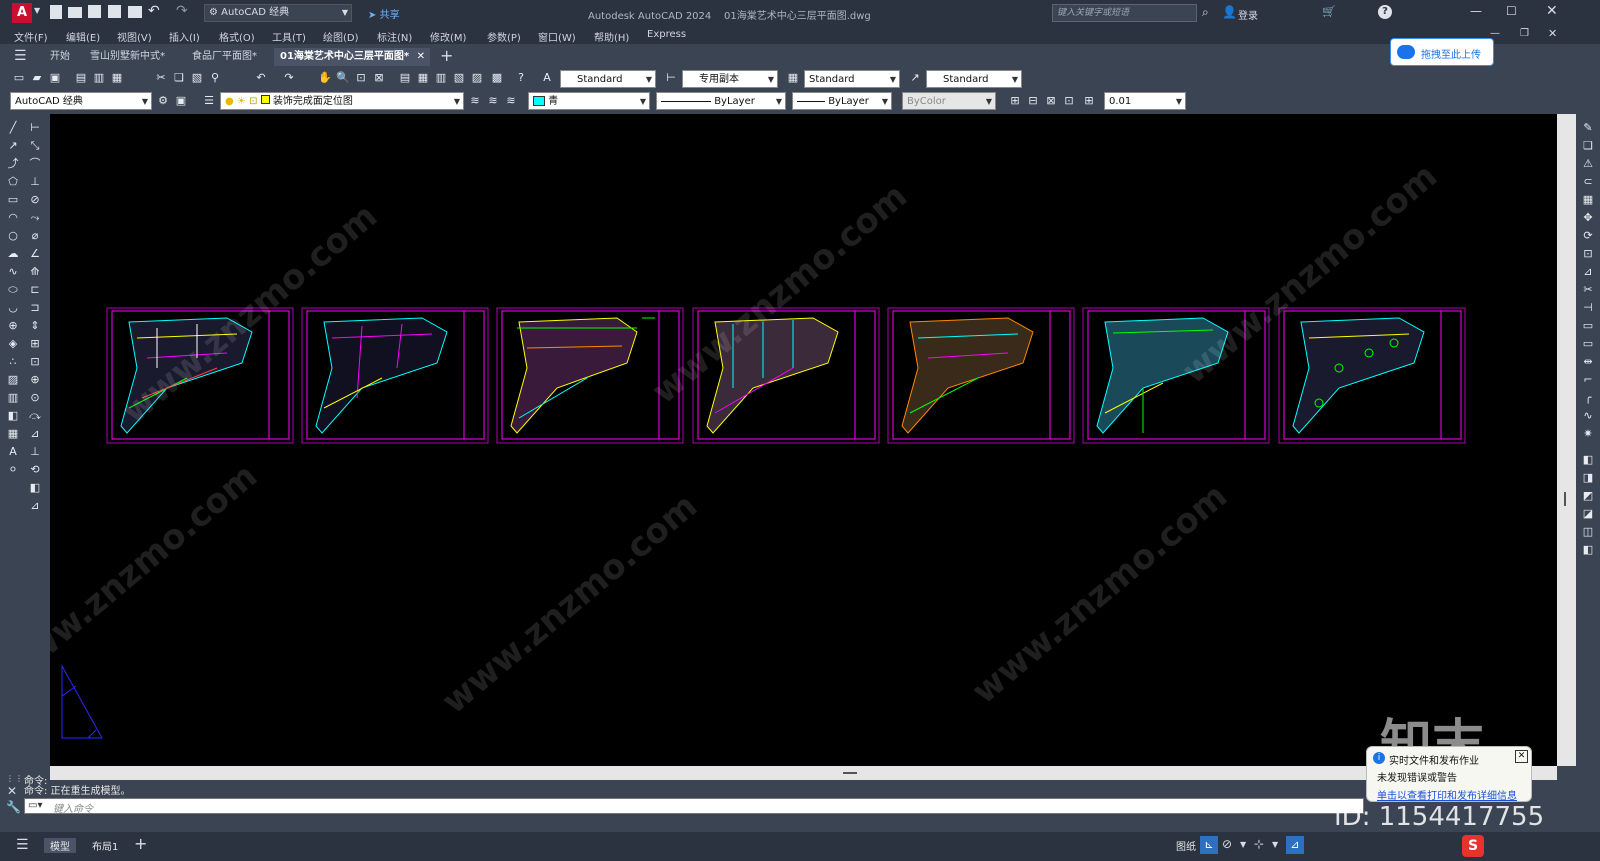 Image resolution: width=1600 pixels, height=861 pixels. I want to click on polar-icon: ⊘, so click(1227, 844).